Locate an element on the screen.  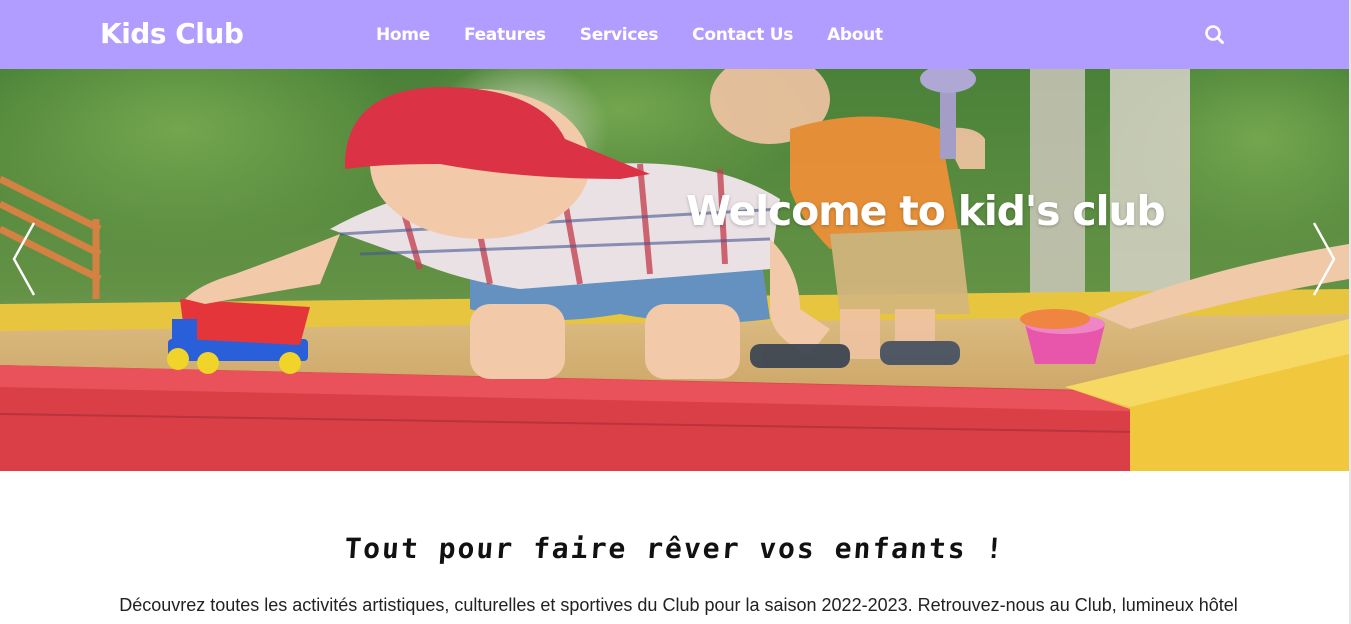
section-title: Tout pour faire rêver vos enfants ! is located at coordinates (674, 548).